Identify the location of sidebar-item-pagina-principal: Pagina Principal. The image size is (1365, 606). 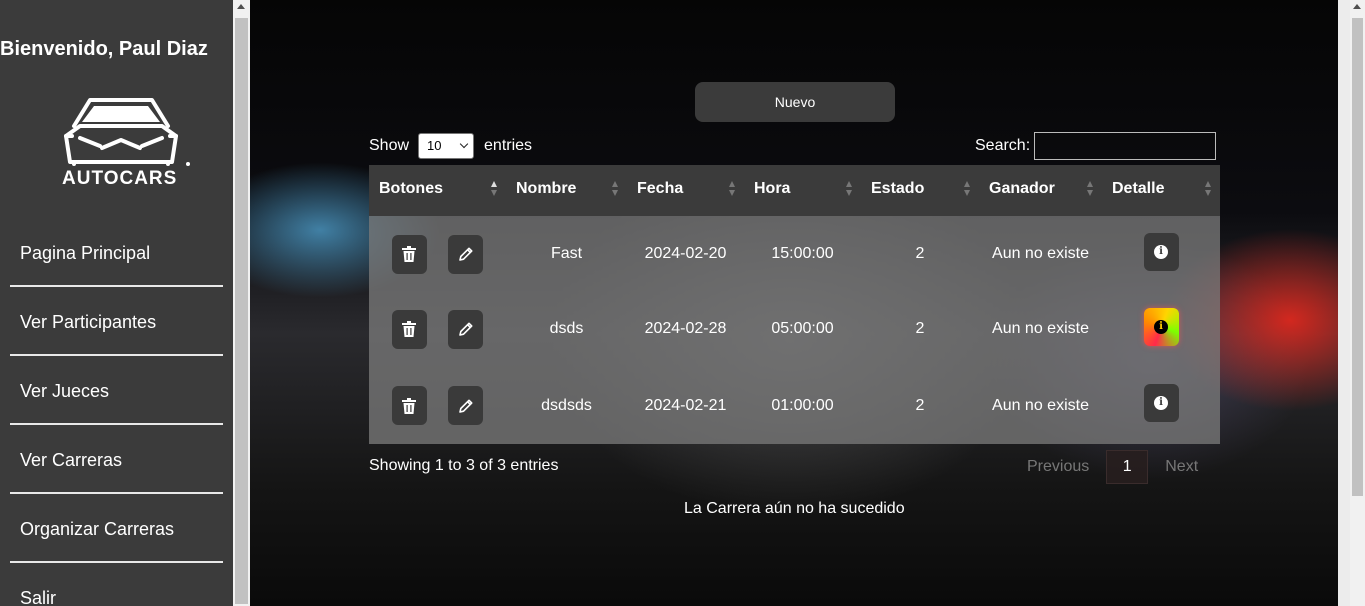
(116, 252).